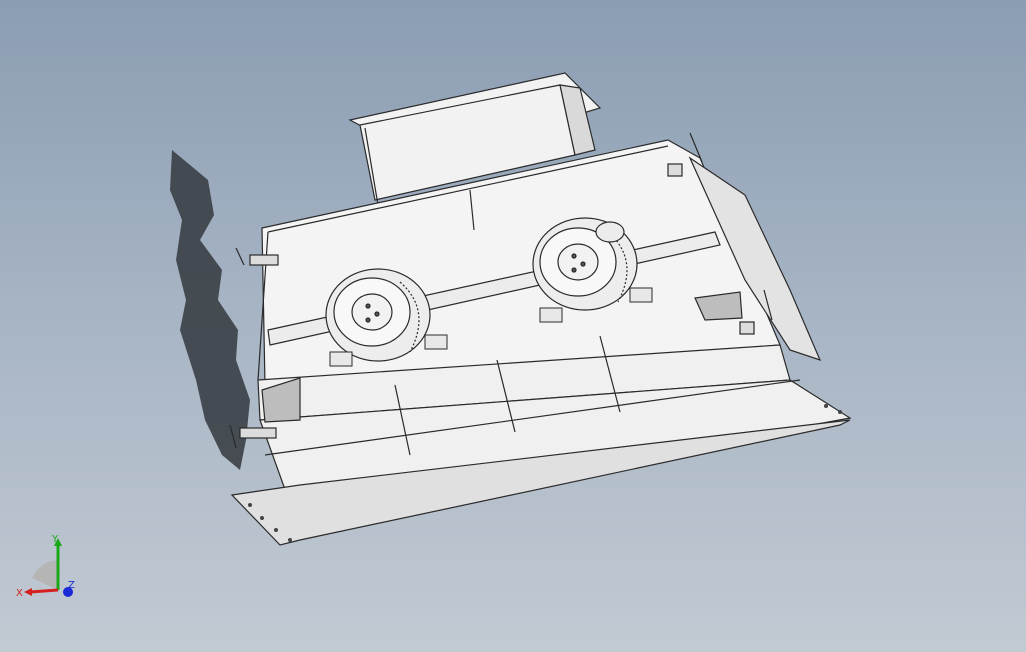 Image resolution: width=1026 pixels, height=652 pixels. I want to click on right-roller, so click(585, 264).